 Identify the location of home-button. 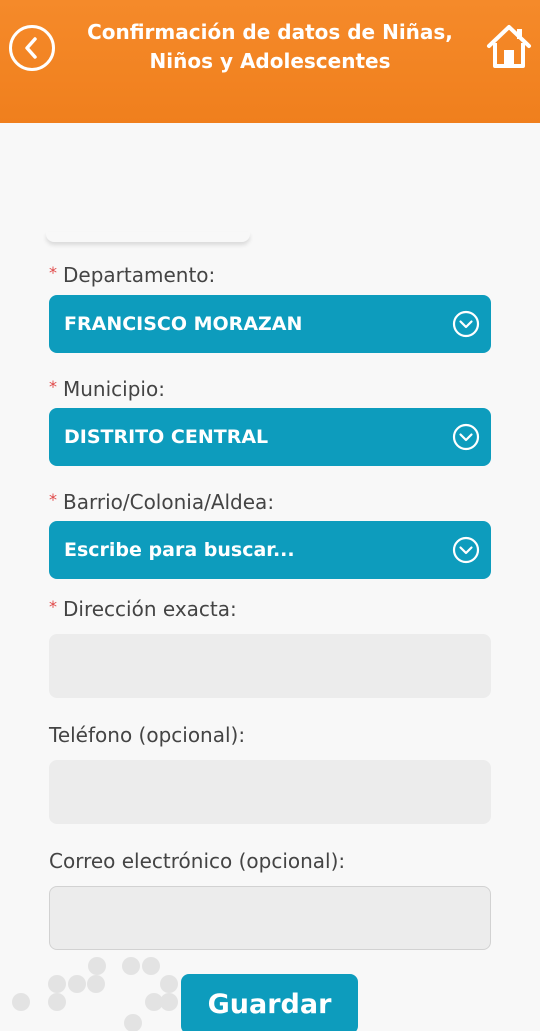
(509, 46).